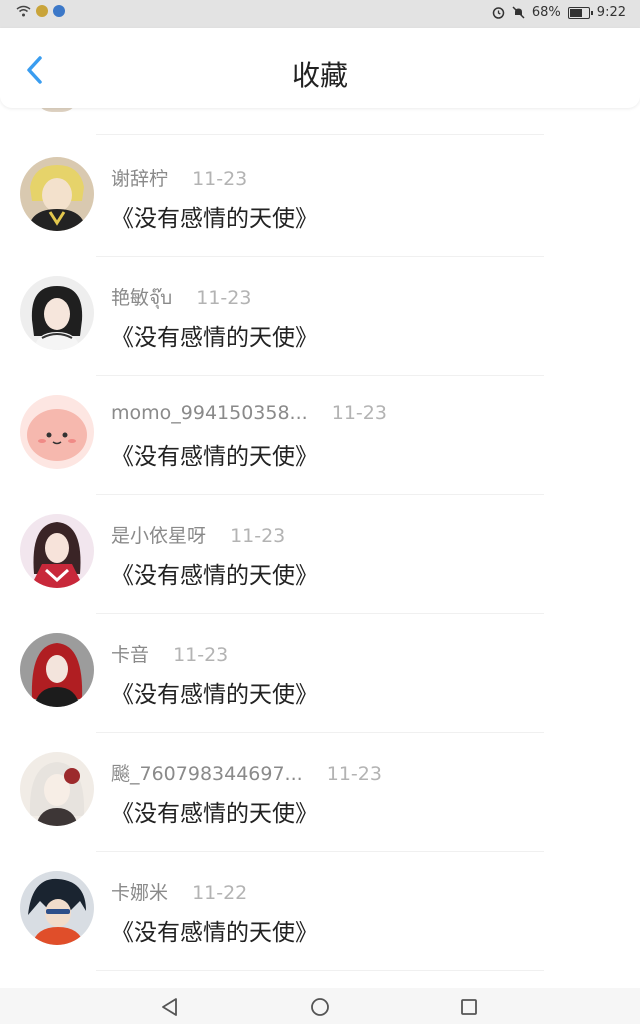 Image resolution: width=640 pixels, height=1024 pixels. Describe the element at coordinates (319, 75) in the screenshot. I see `page-title: 收藏` at that location.